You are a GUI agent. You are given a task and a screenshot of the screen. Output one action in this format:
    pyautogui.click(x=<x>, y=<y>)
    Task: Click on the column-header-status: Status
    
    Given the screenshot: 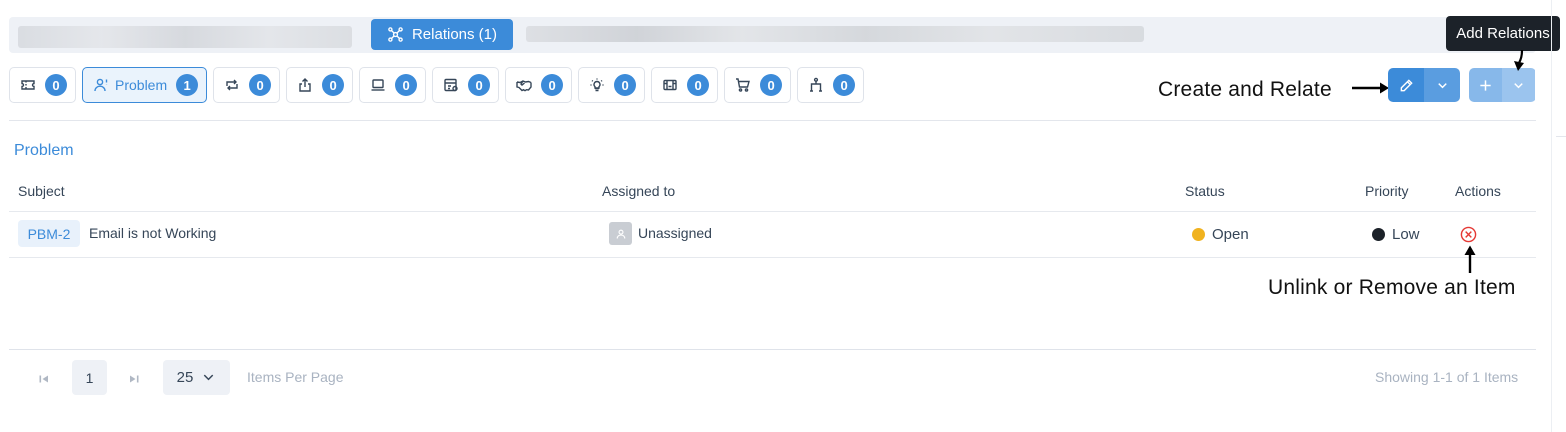 What is the action you would take?
    pyautogui.click(x=1205, y=191)
    